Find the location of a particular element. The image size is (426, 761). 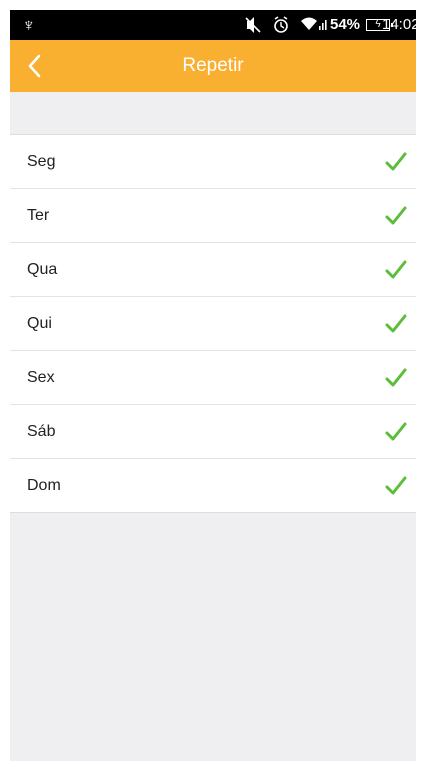

list-item-day: Qui is located at coordinates (213, 324).